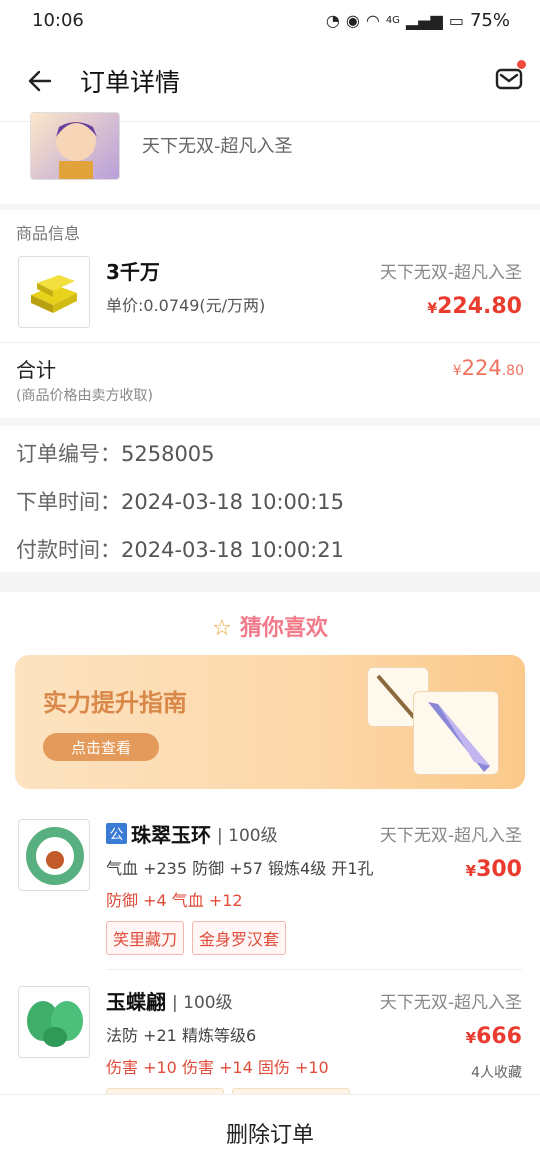 This screenshot has height=1170, width=540. I want to click on item-tags: 笑里藏刀 金身罗汉套, so click(196, 938).